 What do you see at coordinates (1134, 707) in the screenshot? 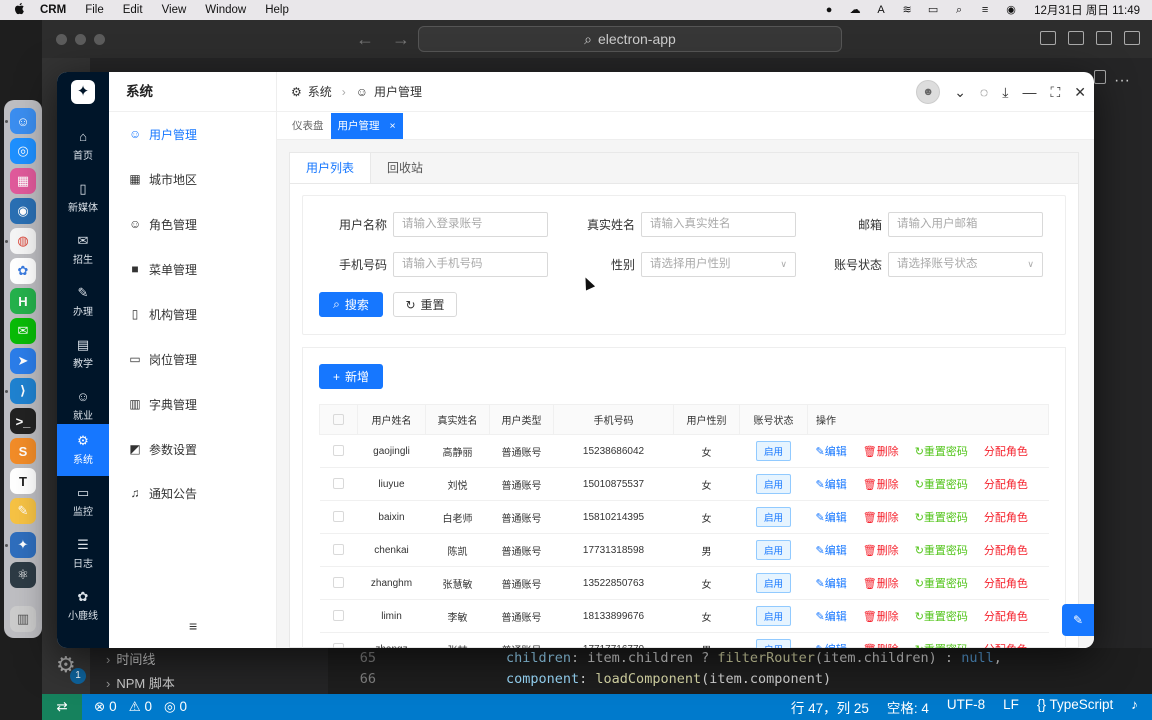
I see `bell-icon: ♪` at bounding box center [1134, 707].